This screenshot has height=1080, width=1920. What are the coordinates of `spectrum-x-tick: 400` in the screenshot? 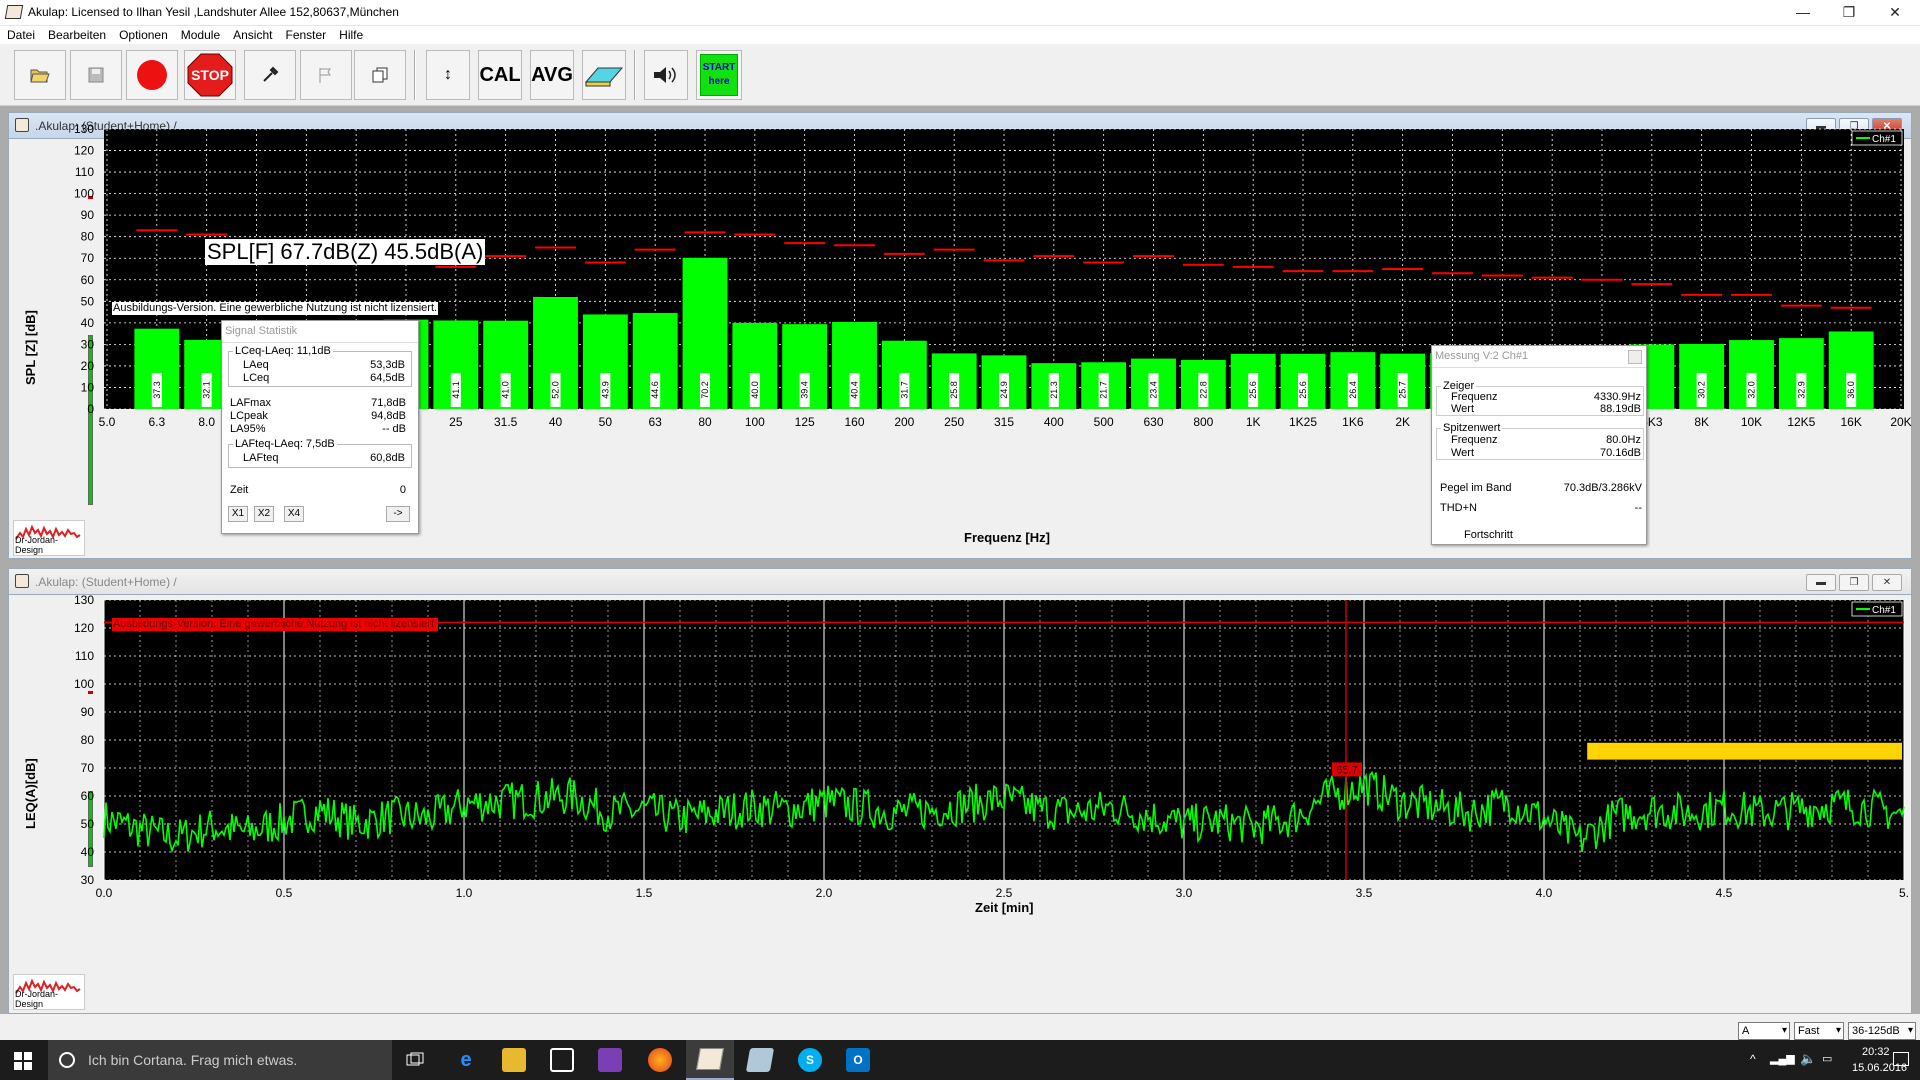 It's located at (1054, 422).